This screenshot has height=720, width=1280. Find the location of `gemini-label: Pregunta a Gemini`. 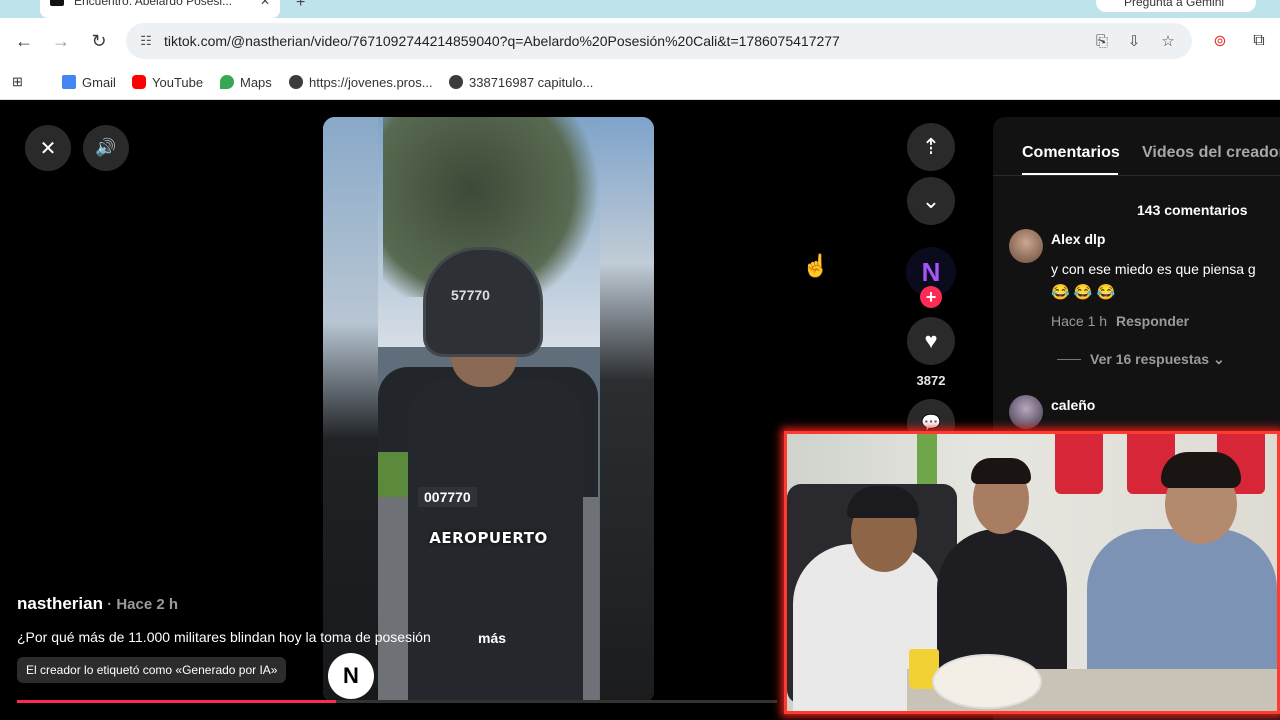

gemini-label: Pregunta a Gemini is located at coordinates (1174, 4).